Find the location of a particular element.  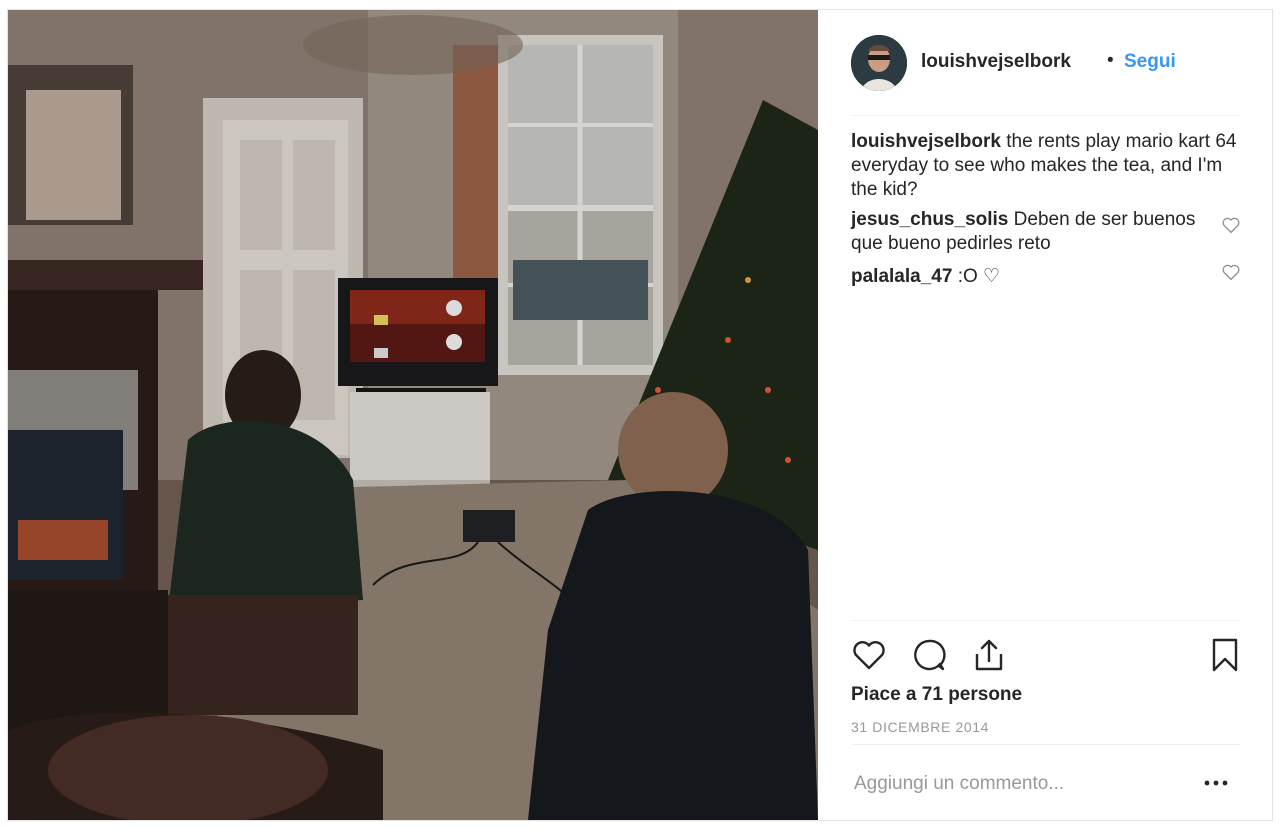

user-avatar-image is located at coordinates (879, 63).